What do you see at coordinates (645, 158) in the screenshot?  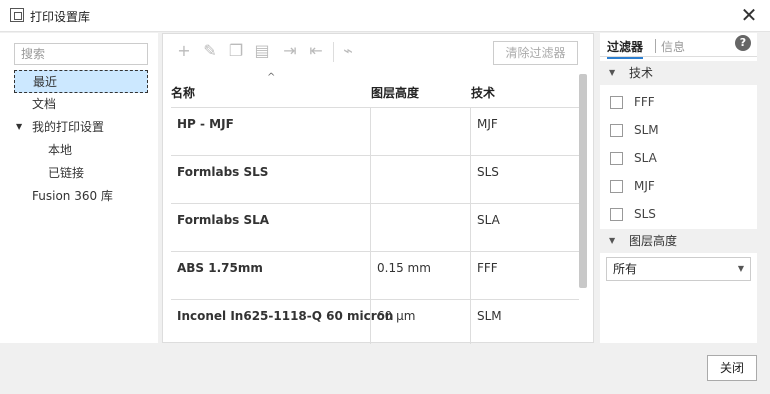 I see `filter-label: SLA` at bounding box center [645, 158].